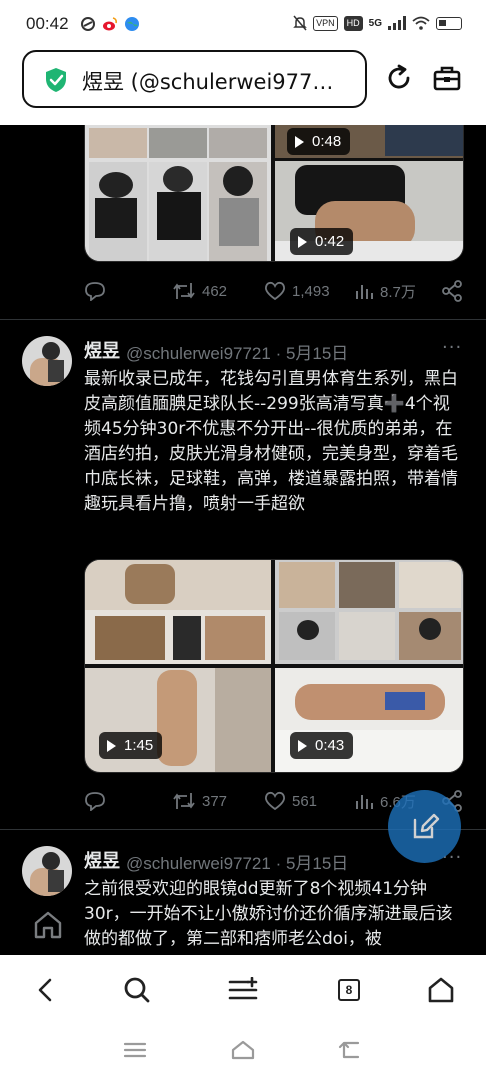  I want to click on menu-button, so click(243, 990).